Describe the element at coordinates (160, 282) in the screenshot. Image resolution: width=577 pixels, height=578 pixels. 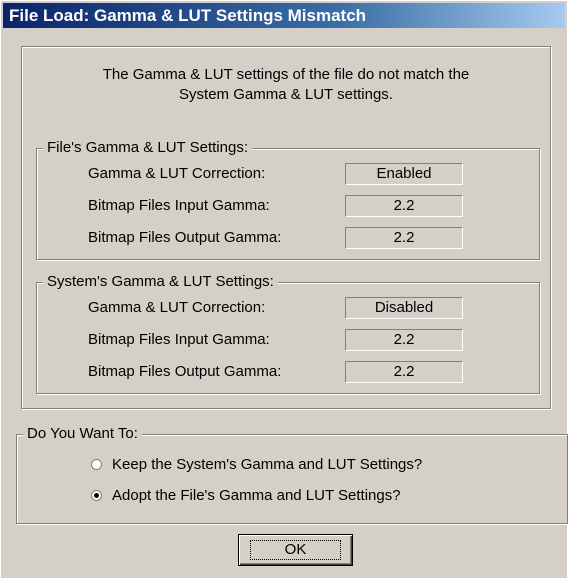
I see `system-settings-legend: System's Gamma & LUT Settings:` at that location.